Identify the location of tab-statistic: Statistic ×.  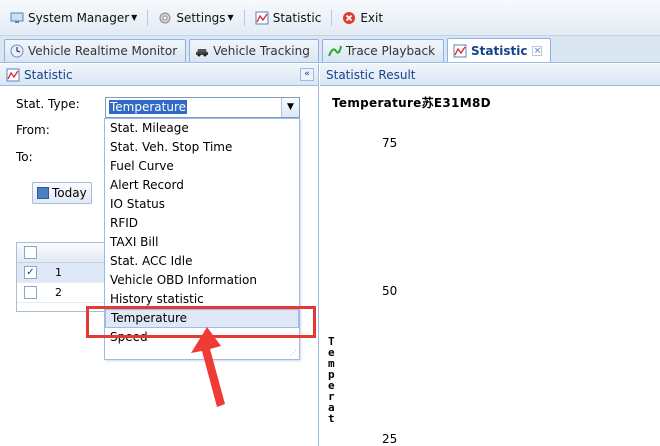
(499, 50).